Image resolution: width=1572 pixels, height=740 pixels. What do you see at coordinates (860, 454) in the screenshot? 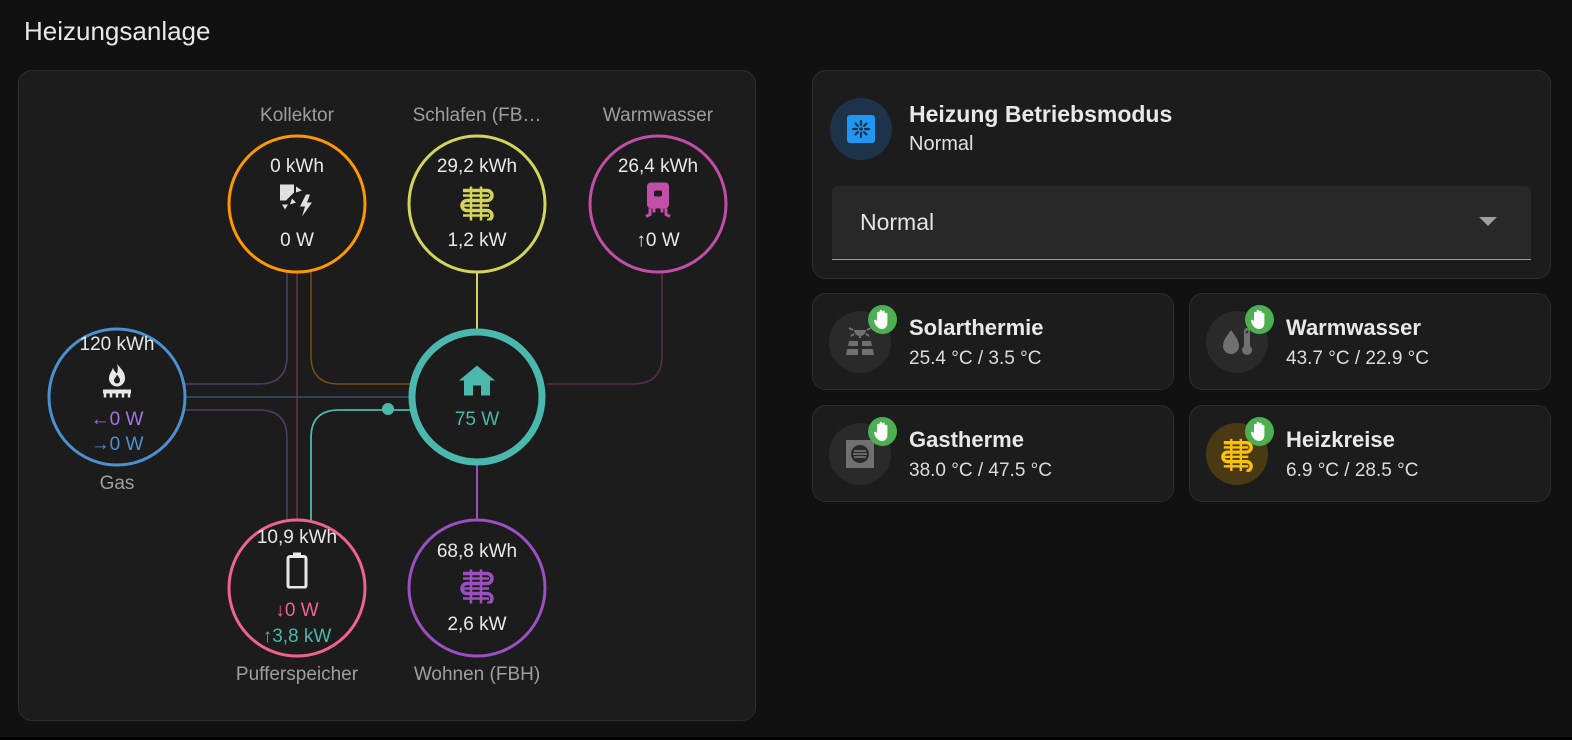
I see `boiler-icon` at bounding box center [860, 454].